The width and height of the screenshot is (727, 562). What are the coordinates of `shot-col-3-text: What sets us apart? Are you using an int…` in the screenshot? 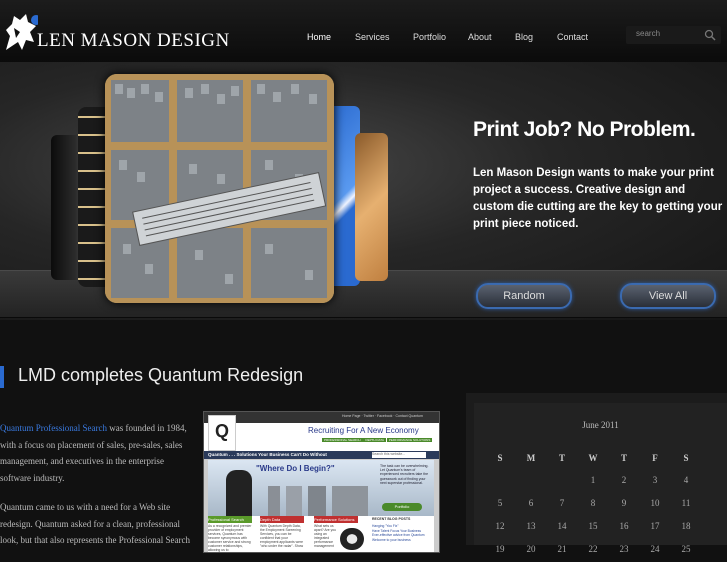 It's located at (325, 536).